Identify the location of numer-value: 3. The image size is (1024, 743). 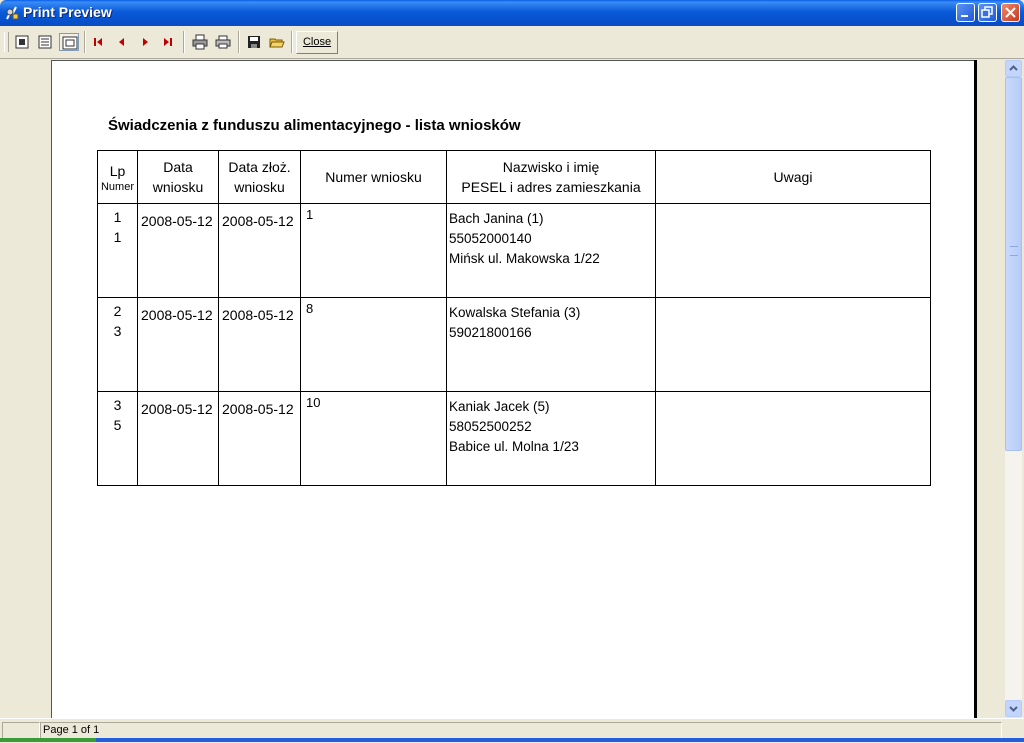
(117, 331).